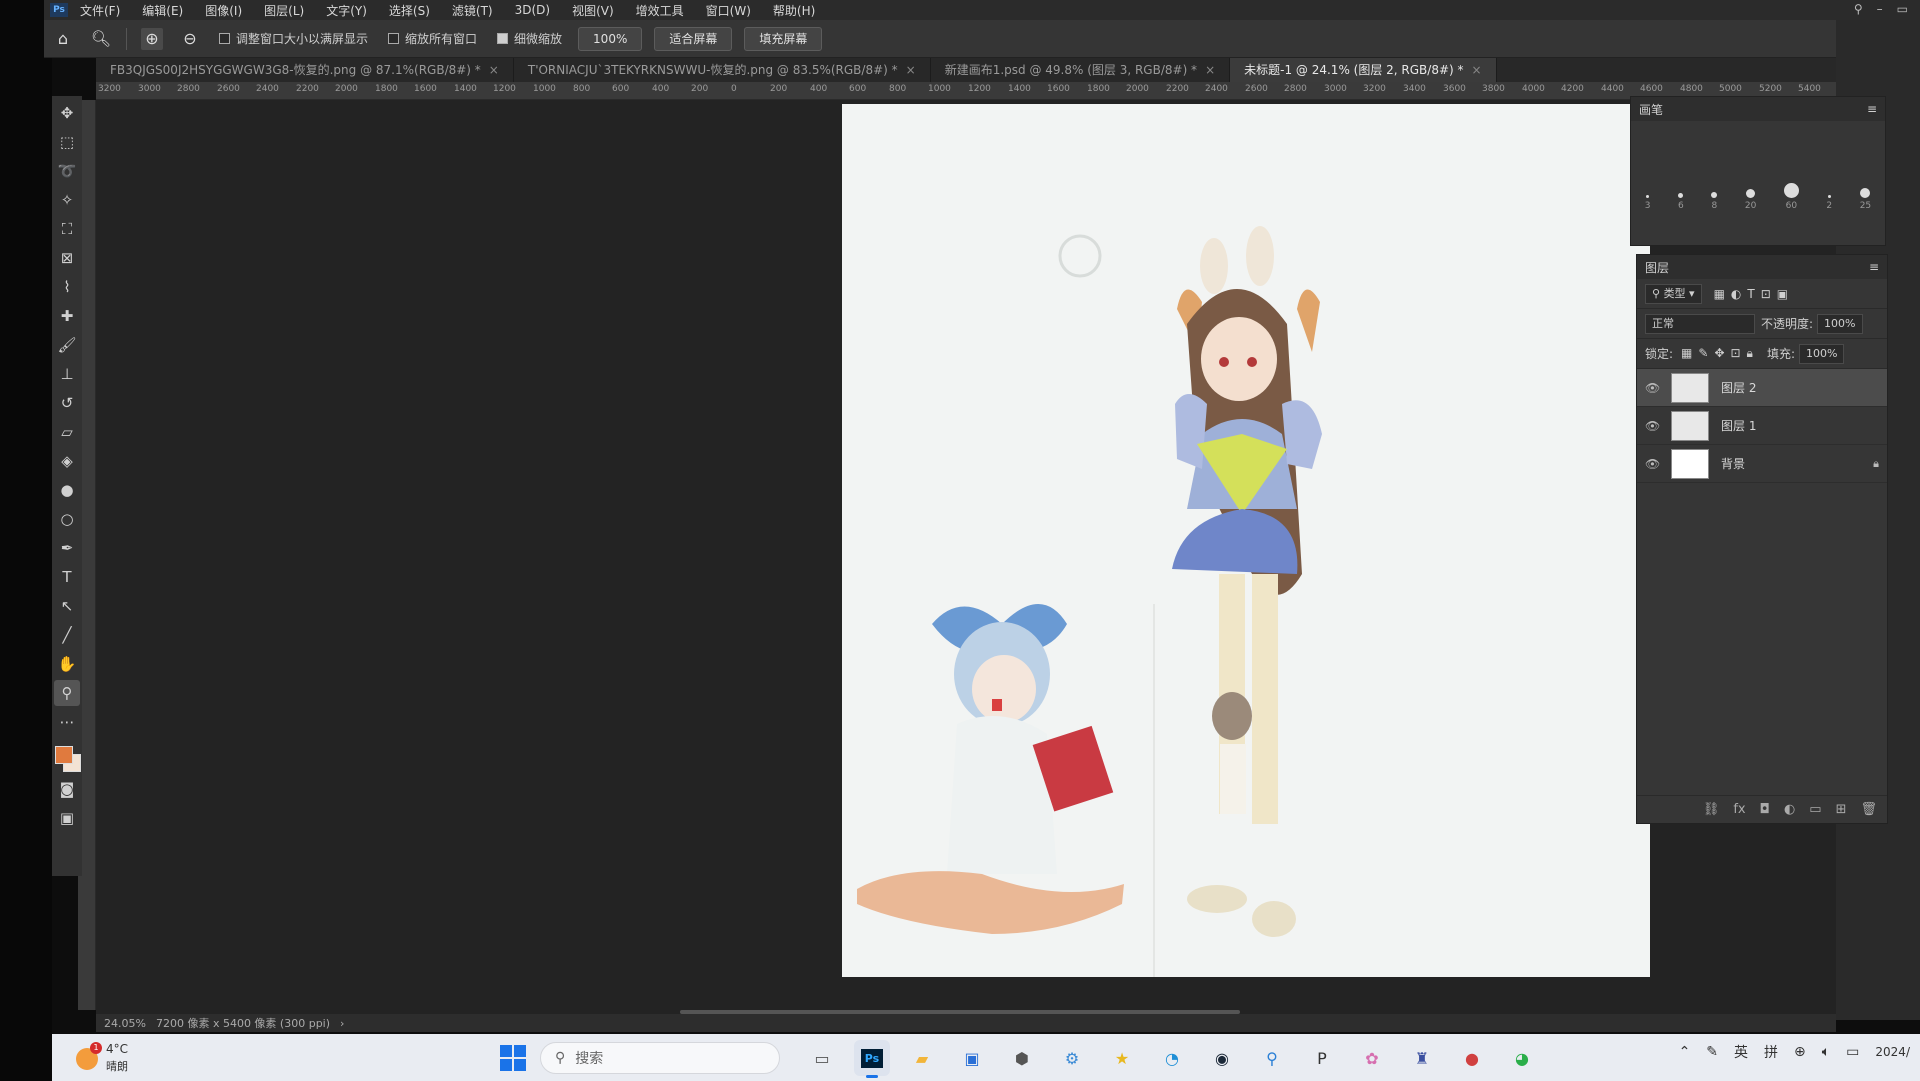 This screenshot has height=1081, width=1920. Describe the element at coordinates (1322, 1058) in the screenshot. I see `app-p-icon: P` at that location.